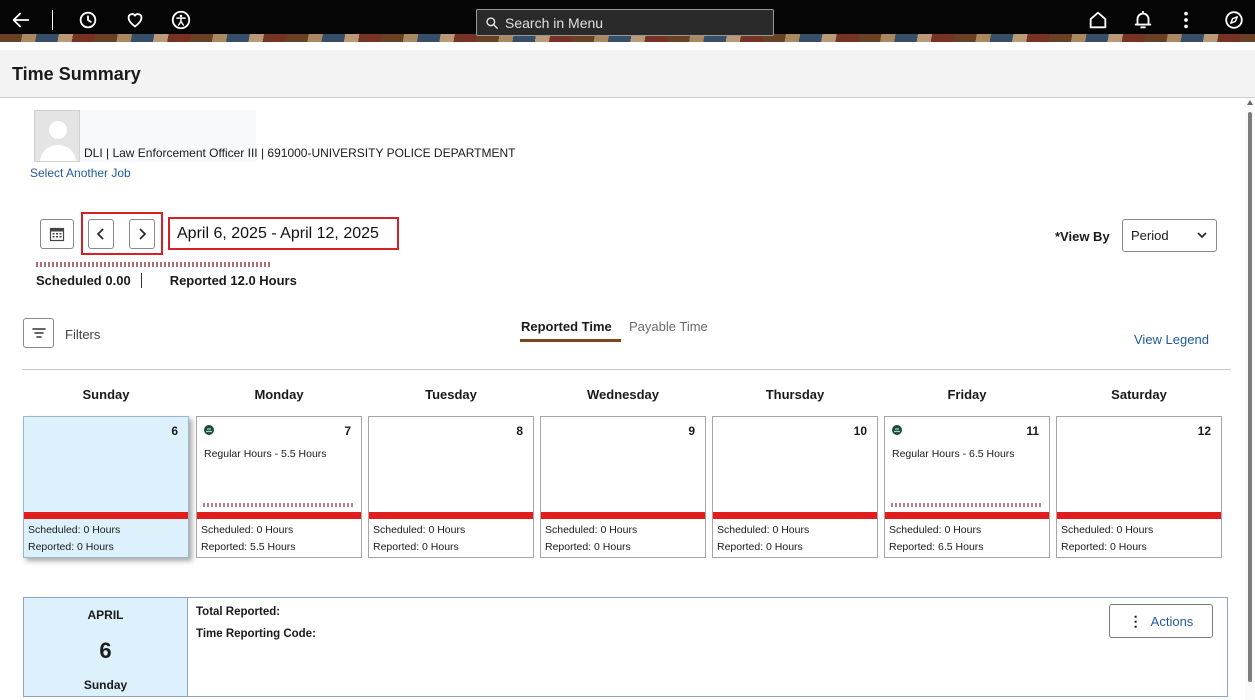 The width and height of the screenshot is (1255, 700). What do you see at coordinates (451, 487) in the screenshot?
I see `day-cell-tuesday: 8 Scheduled: 0 Hours Reported: 0 Hours` at bounding box center [451, 487].